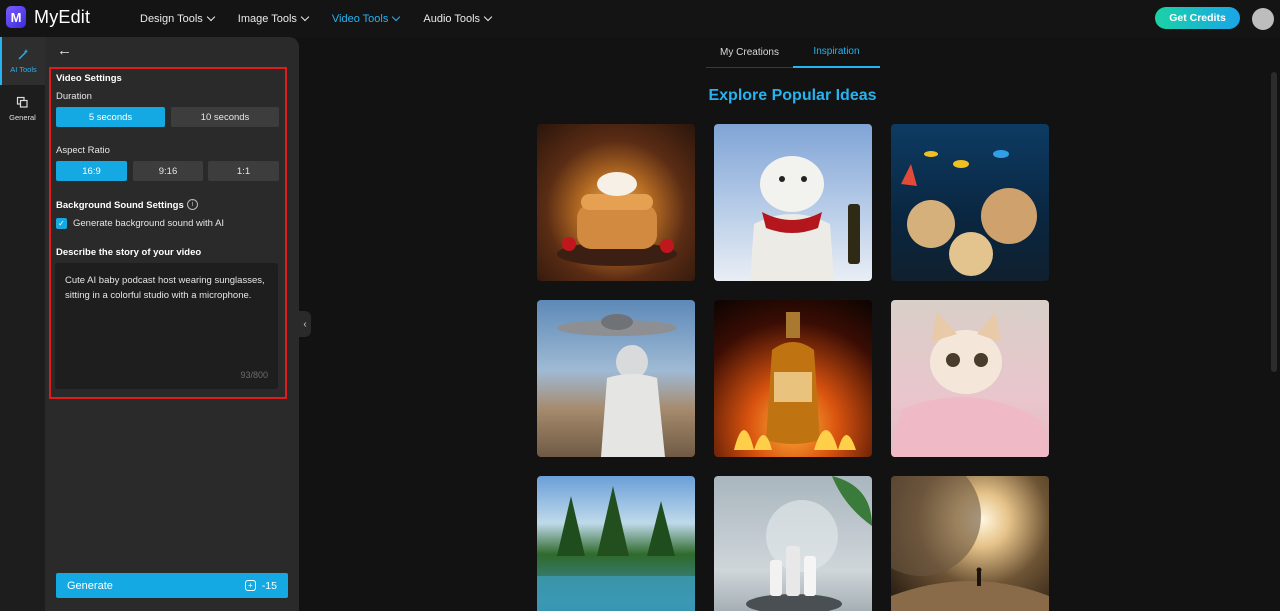 This screenshot has width=1280, height=611. I want to click on rail-item-general: General, so click(22, 109).